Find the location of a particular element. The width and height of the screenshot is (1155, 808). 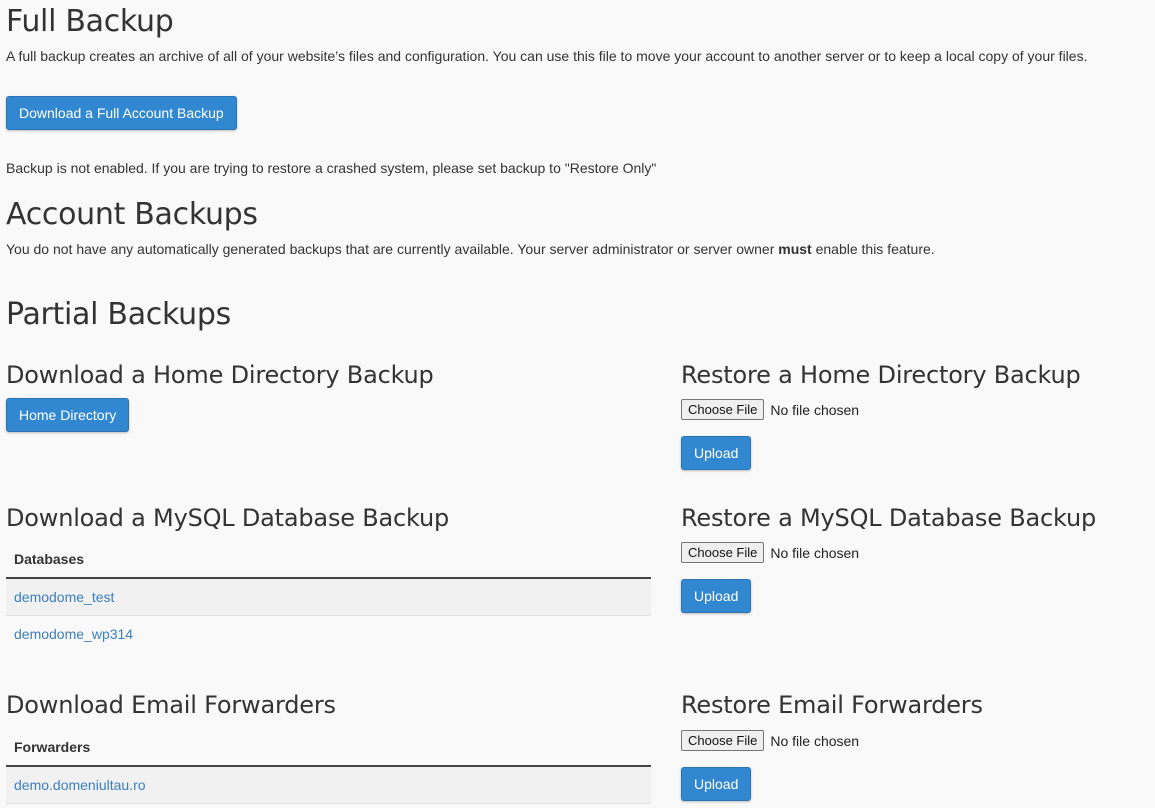

download-email-forwarders-title: Download Email Forwarders is located at coordinates (171, 705).